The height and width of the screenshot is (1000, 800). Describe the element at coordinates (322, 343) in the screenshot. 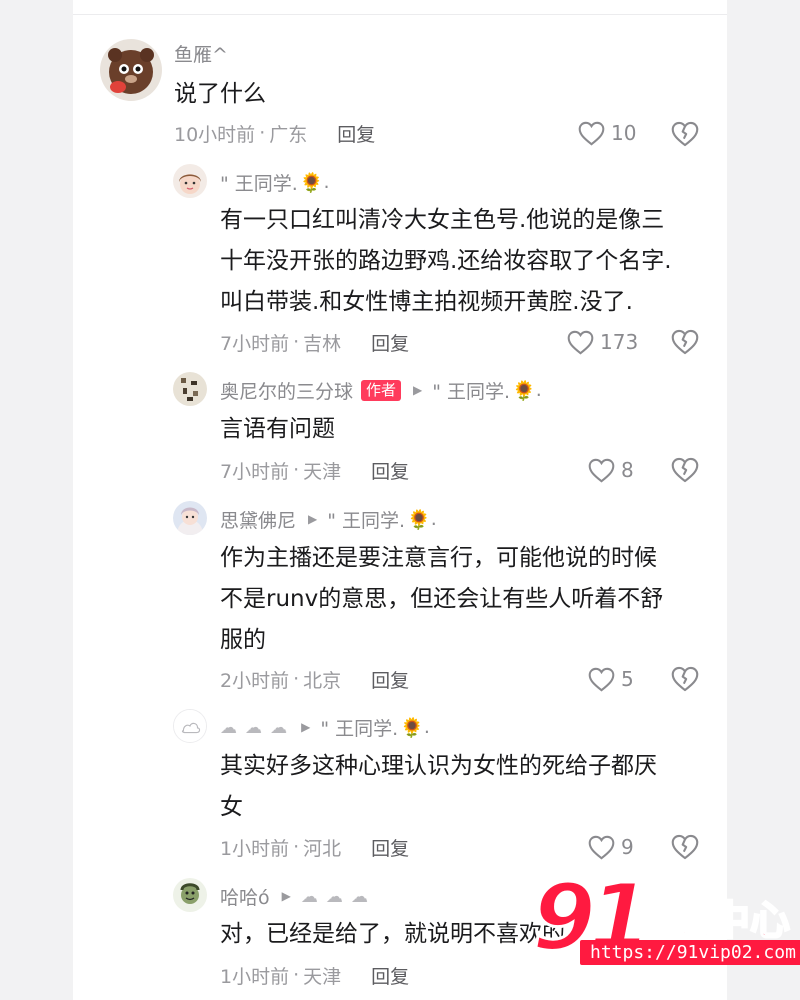

I see `comment-location: 吉林` at that location.